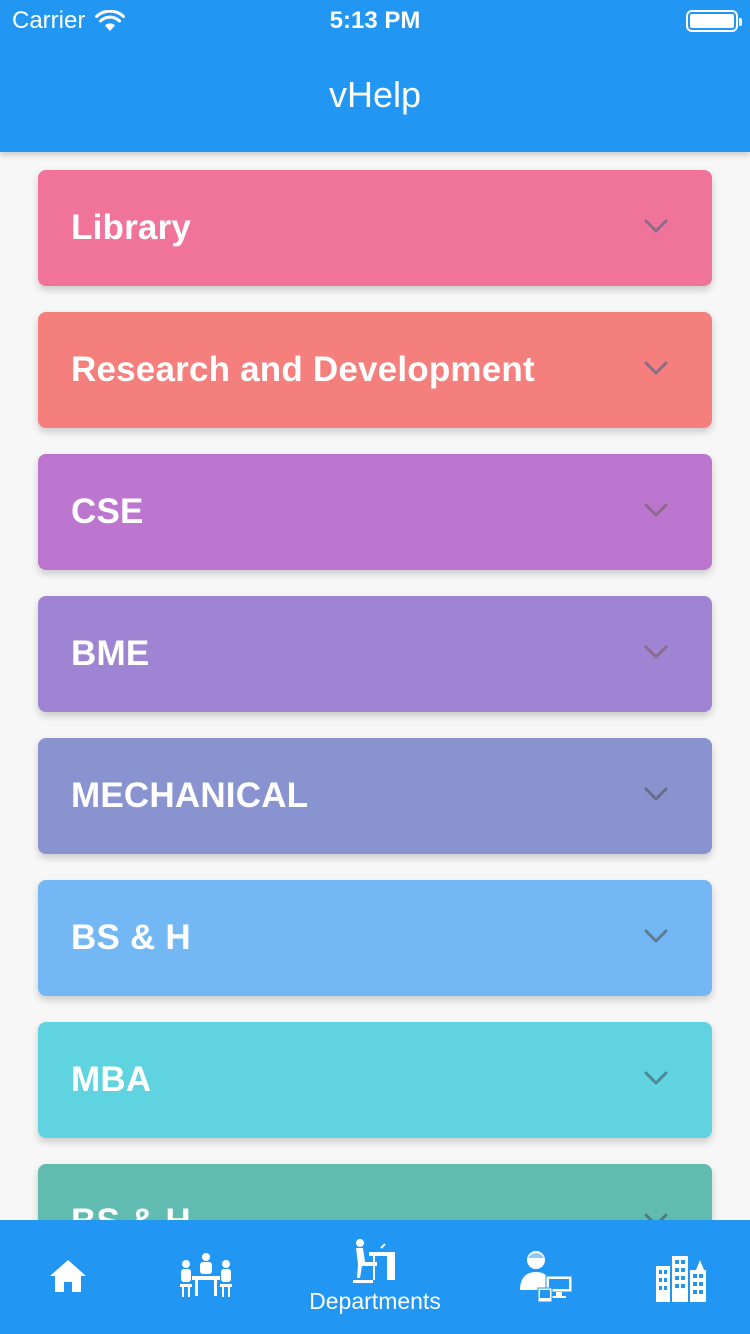 This screenshot has height=1334, width=750. What do you see at coordinates (375, 512) in the screenshot?
I see `department-item-cse: CSE` at bounding box center [375, 512].